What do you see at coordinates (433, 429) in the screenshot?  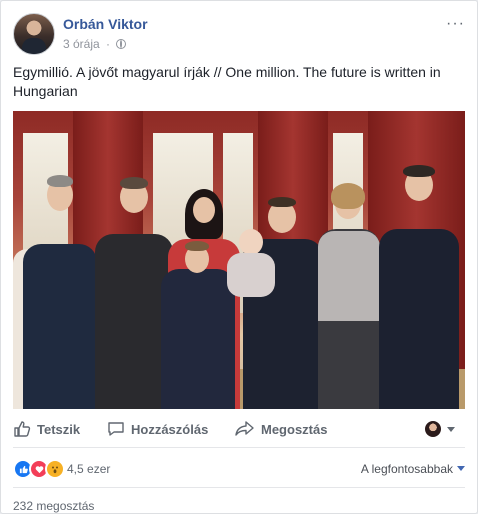 I see `page-avatar` at bounding box center [433, 429].